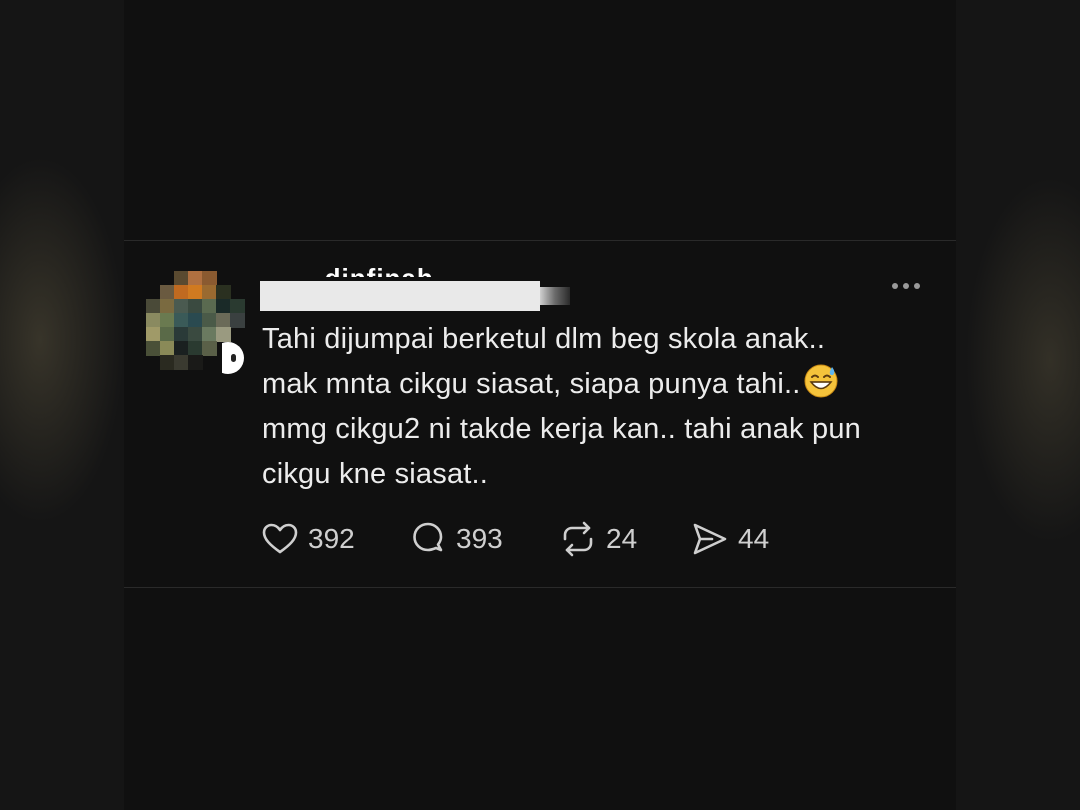  I want to click on follow-badge-icon, so click(233, 358).